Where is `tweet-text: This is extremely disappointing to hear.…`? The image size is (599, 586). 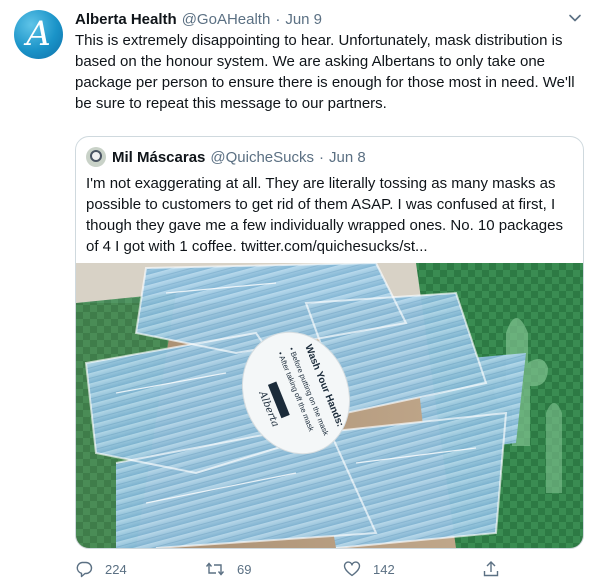
tweet-text: This is extremely disappointing to hear.… is located at coordinates (325, 72).